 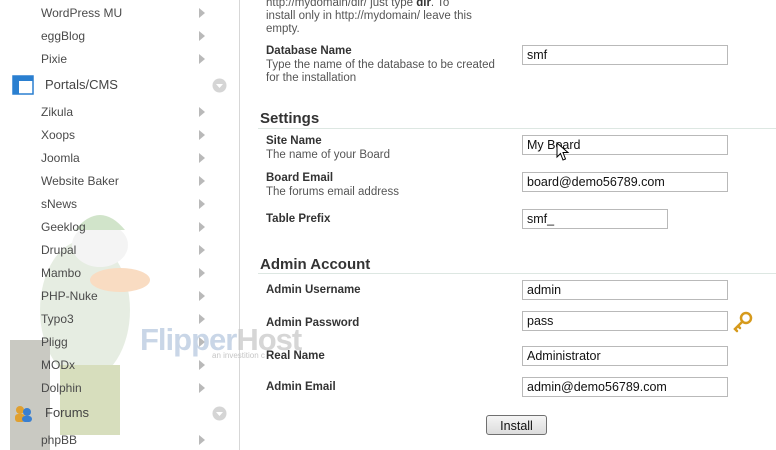 I want to click on admin-username-label: Admin Username, so click(x=313, y=290).